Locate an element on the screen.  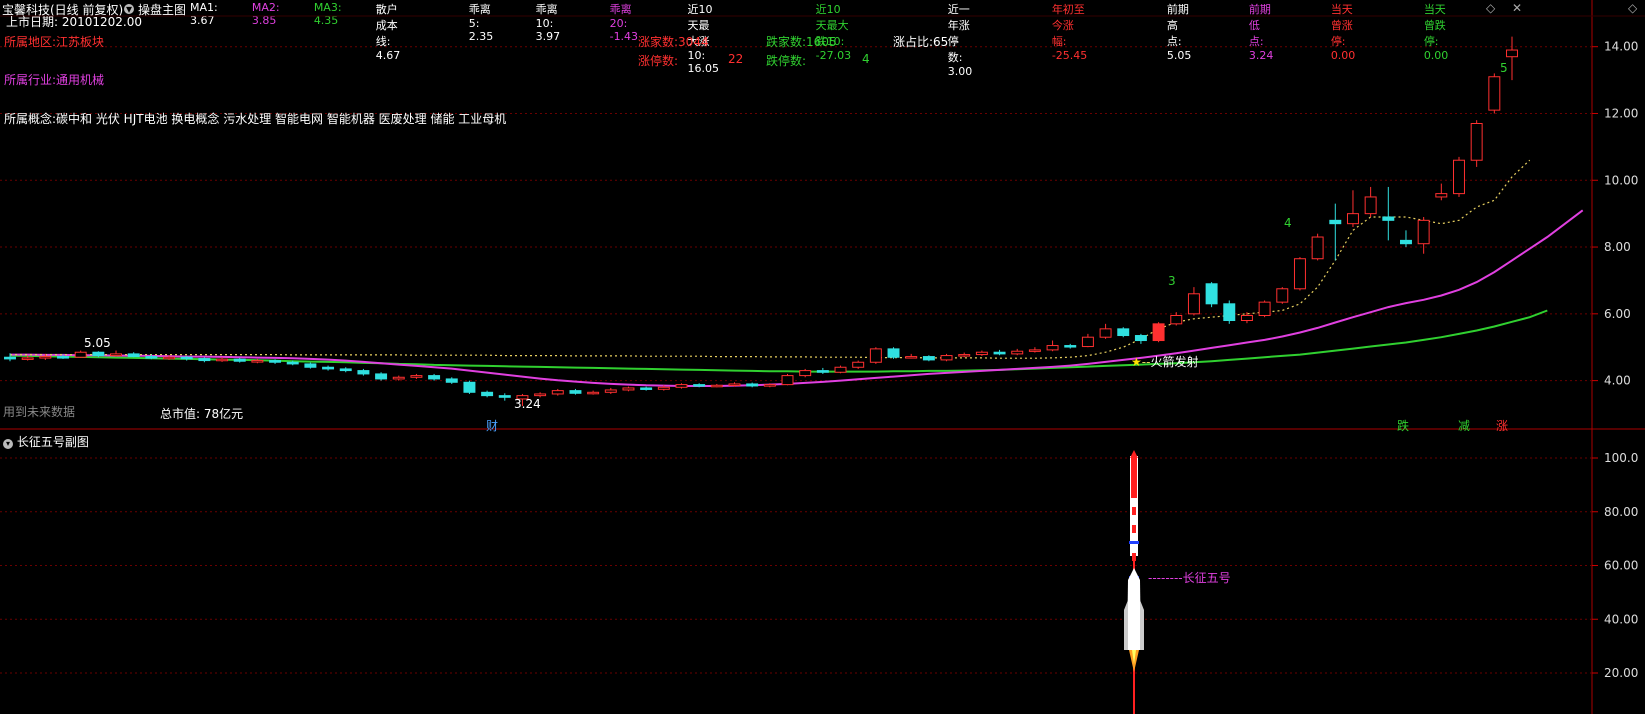
rocket-label: --------长征五号 is located at coordinates (1189, 578).